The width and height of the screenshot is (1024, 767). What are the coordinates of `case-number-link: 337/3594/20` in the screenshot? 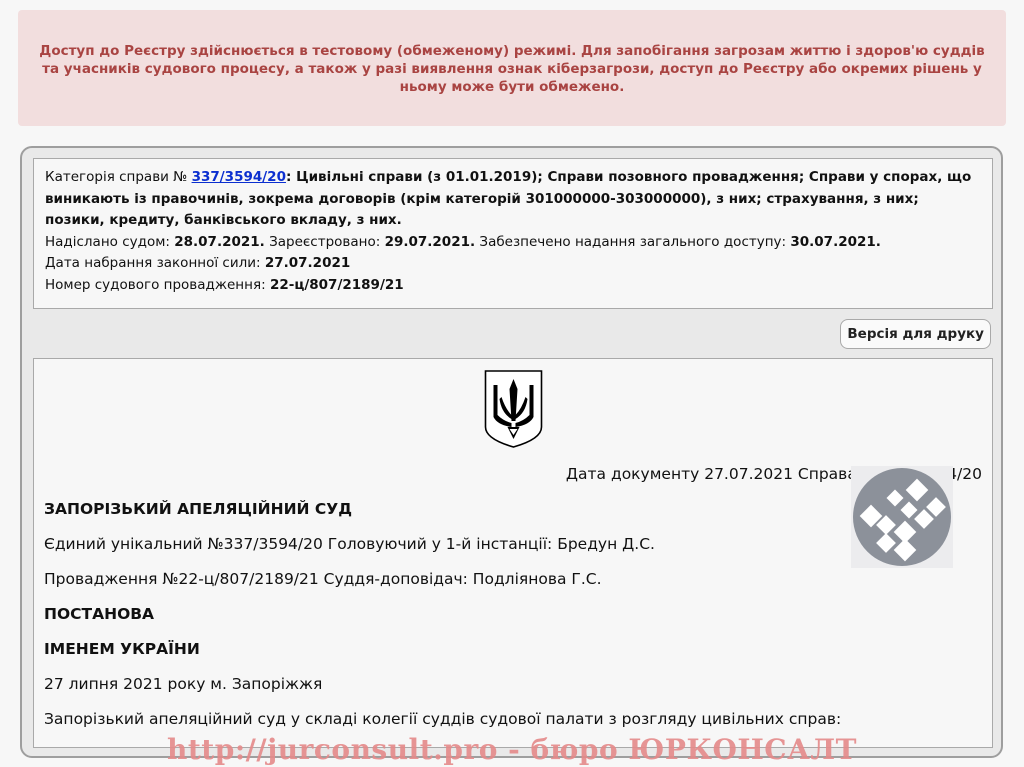 It's located at (239, 177).